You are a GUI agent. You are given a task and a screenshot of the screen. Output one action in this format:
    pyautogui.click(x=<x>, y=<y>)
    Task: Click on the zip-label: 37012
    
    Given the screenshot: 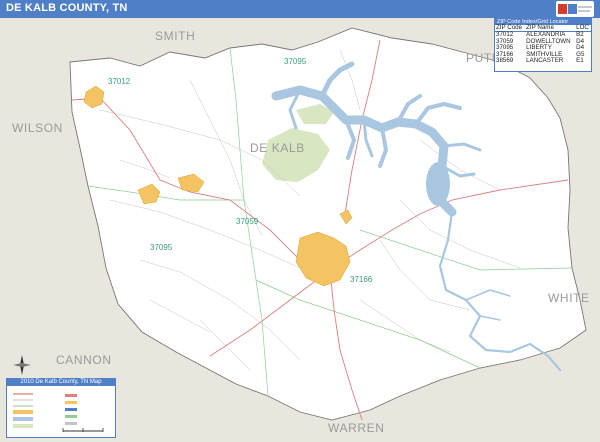 What is the action you would take?
    pyautogui.click(x=119, y=81)
    